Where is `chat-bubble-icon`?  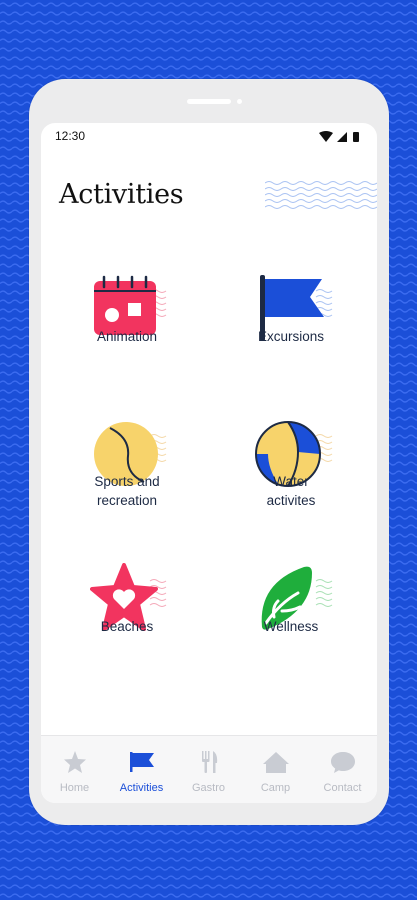 chat-bubble-icon is located at coordinates (343, 762).